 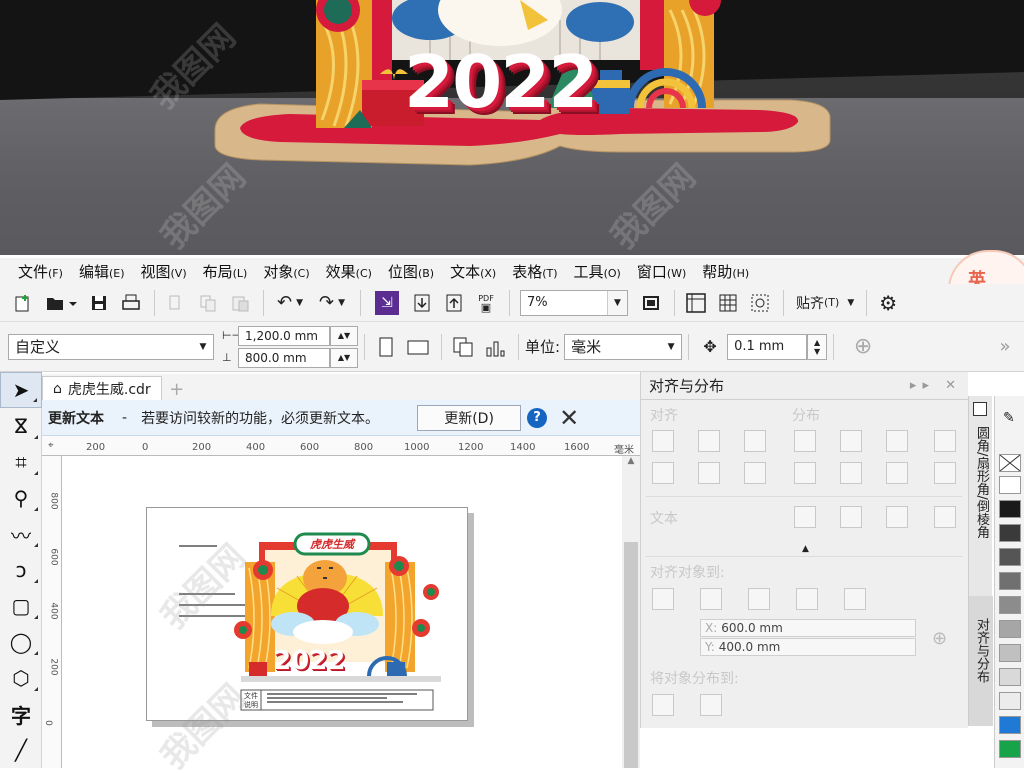 I want to click on add-tab-icon: +, so click(x=177, y=389).